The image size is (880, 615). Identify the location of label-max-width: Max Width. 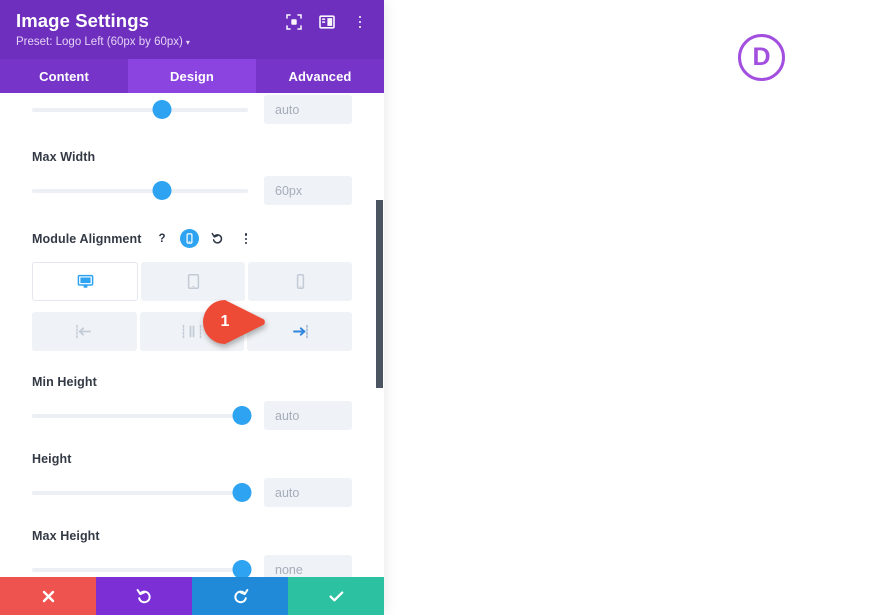
(64, 157).